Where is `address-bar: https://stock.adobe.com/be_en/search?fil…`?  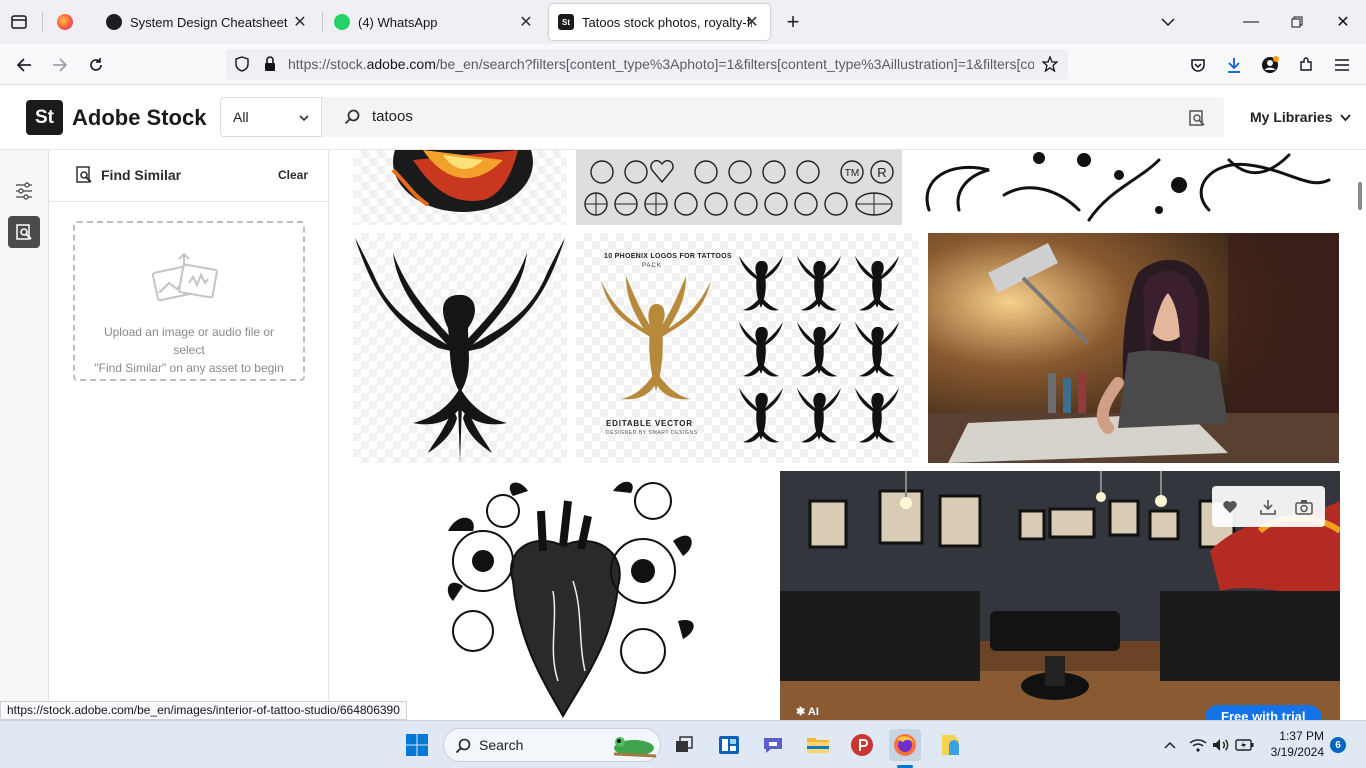
address-bar: https://stock.adobe.com/be_en/search?fil… is located at coordinates (647, 64).